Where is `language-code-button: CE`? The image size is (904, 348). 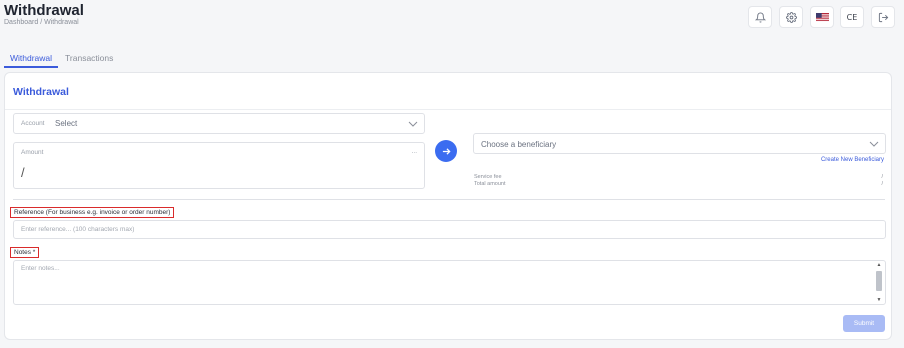
language-code-button: CE is located at coordinates (852, 17).